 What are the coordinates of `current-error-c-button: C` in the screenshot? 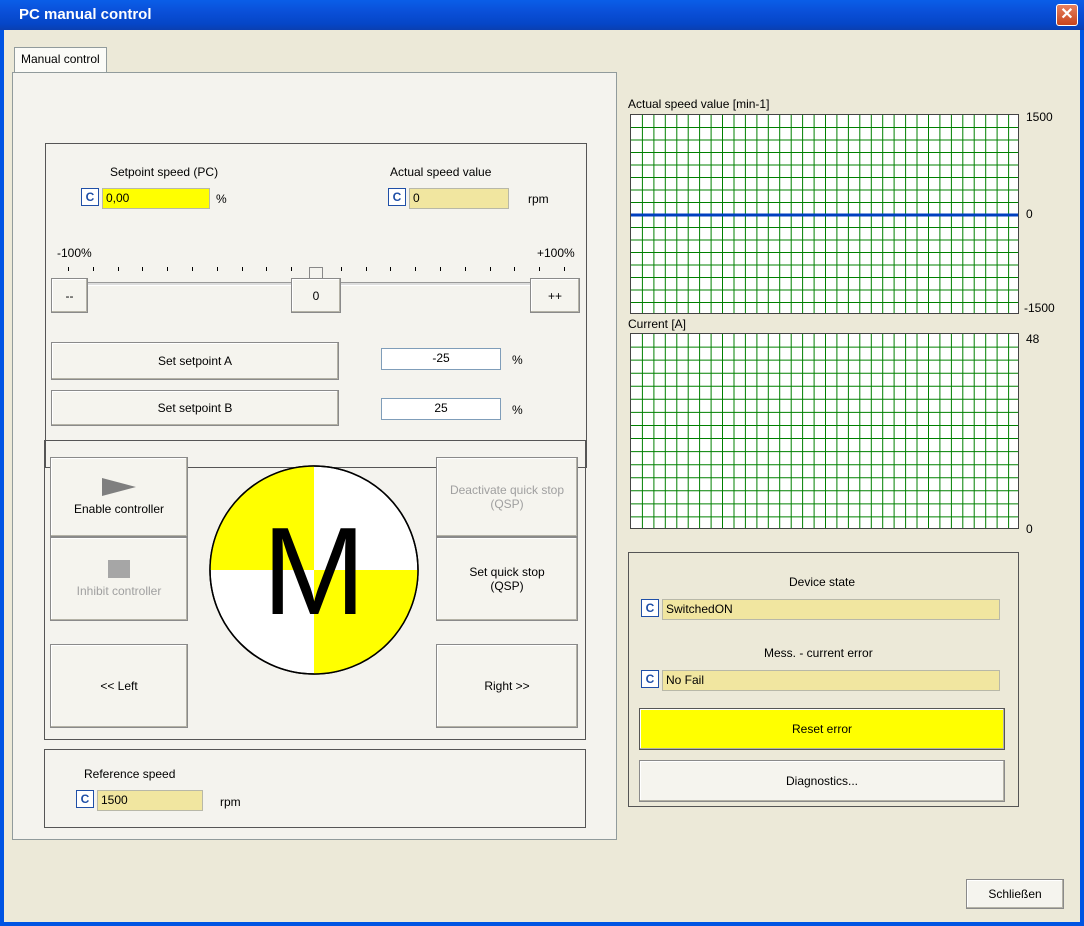 It's located at (650, 679).